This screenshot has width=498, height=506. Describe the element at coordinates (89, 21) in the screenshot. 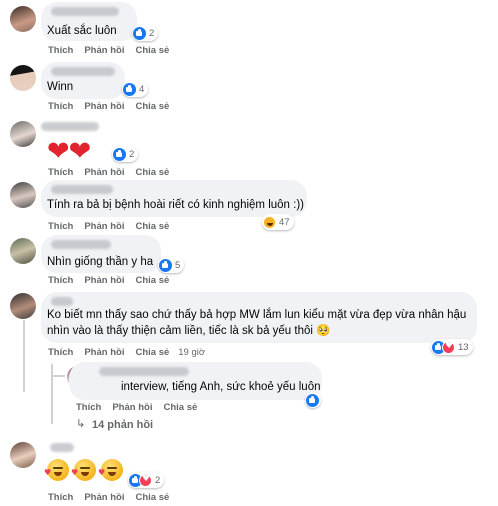

I see `comment-bubble: Xuất sắc luôn` at that location.